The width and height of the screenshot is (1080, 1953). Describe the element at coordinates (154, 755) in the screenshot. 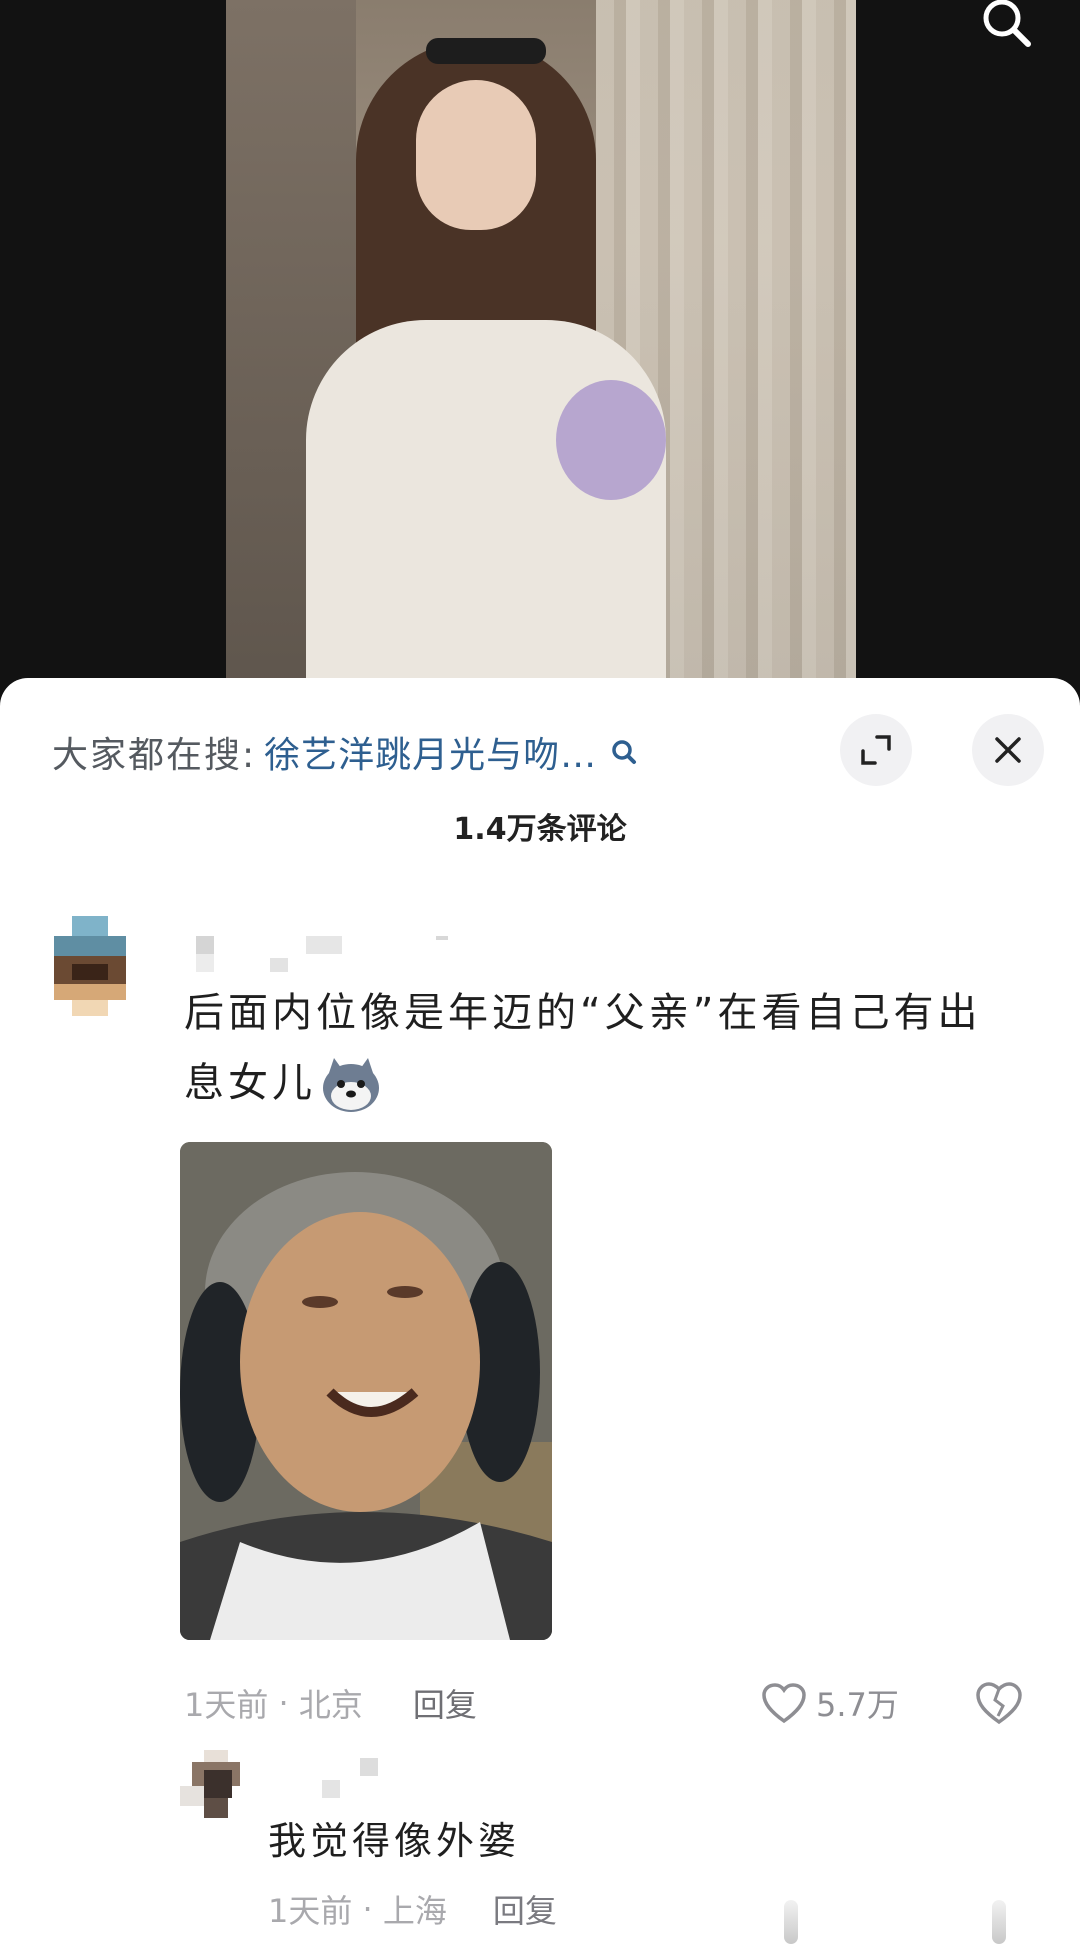

I see `search-suggestion-prefix: 大家都在搜:` at that location.